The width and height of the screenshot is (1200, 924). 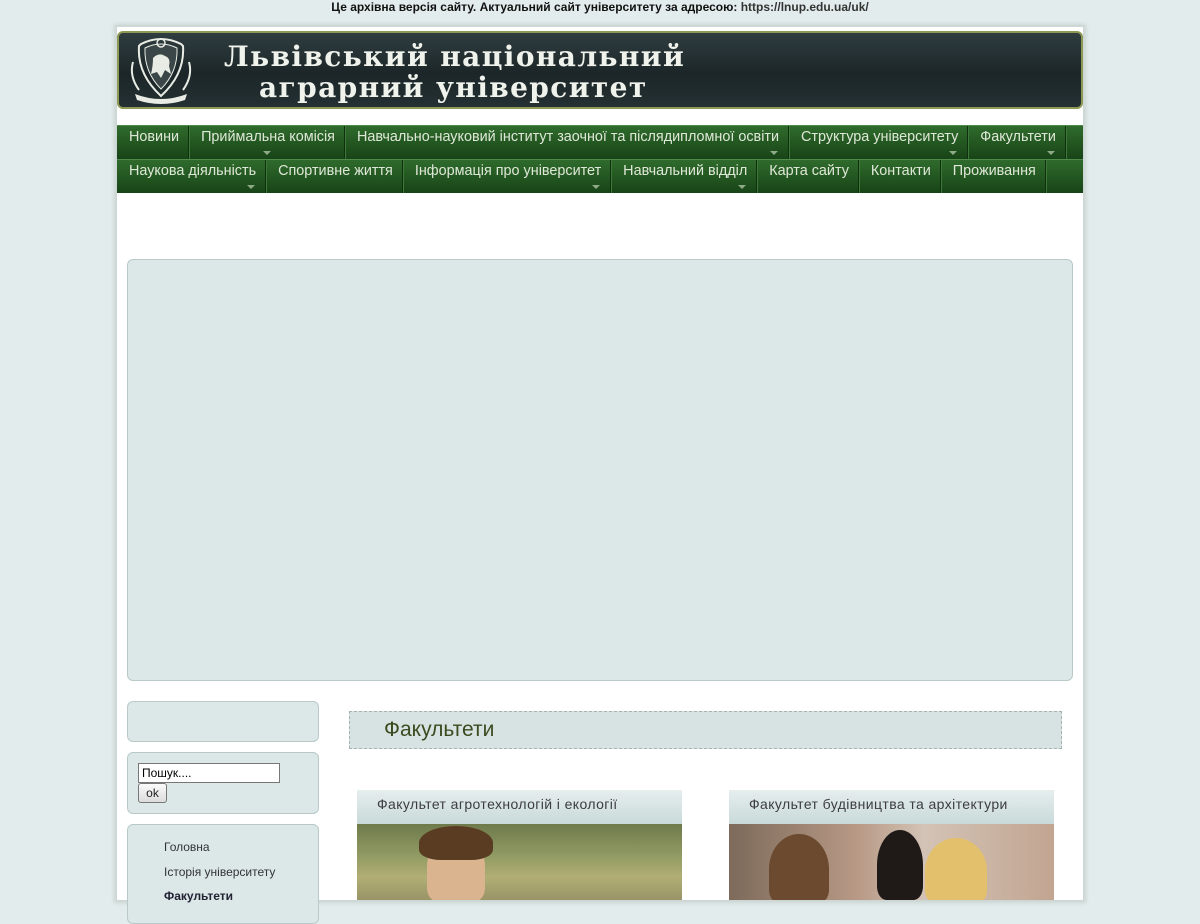 What do you see at coordinates (439, 729) in the screenshot?
I see `page-title: Факультети` at bounding box center [439, 729].